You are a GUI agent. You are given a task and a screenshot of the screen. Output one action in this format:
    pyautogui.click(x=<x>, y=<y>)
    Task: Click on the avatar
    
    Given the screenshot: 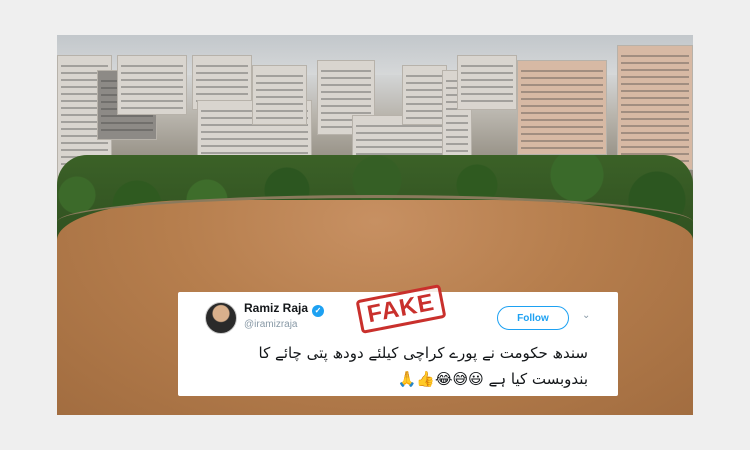 What is the action you would take?
    pyautogui.click(x=221, y=318)
    